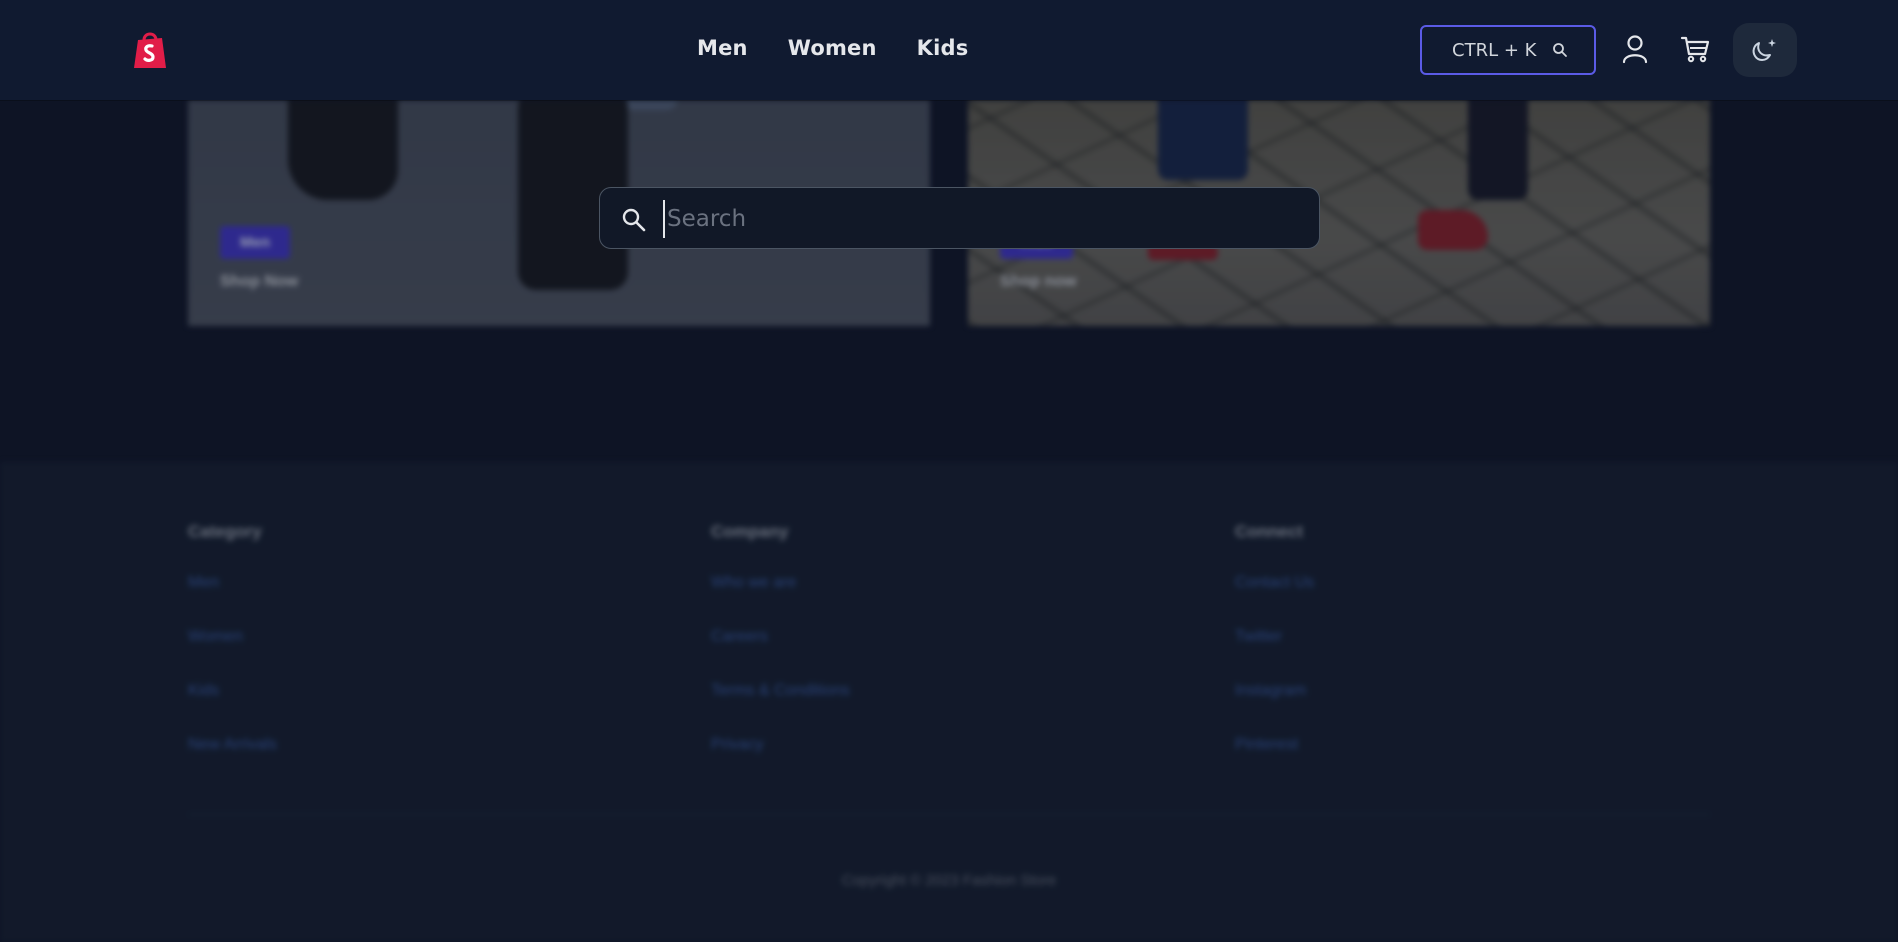  I want to click on search-input, so click(983, 219).